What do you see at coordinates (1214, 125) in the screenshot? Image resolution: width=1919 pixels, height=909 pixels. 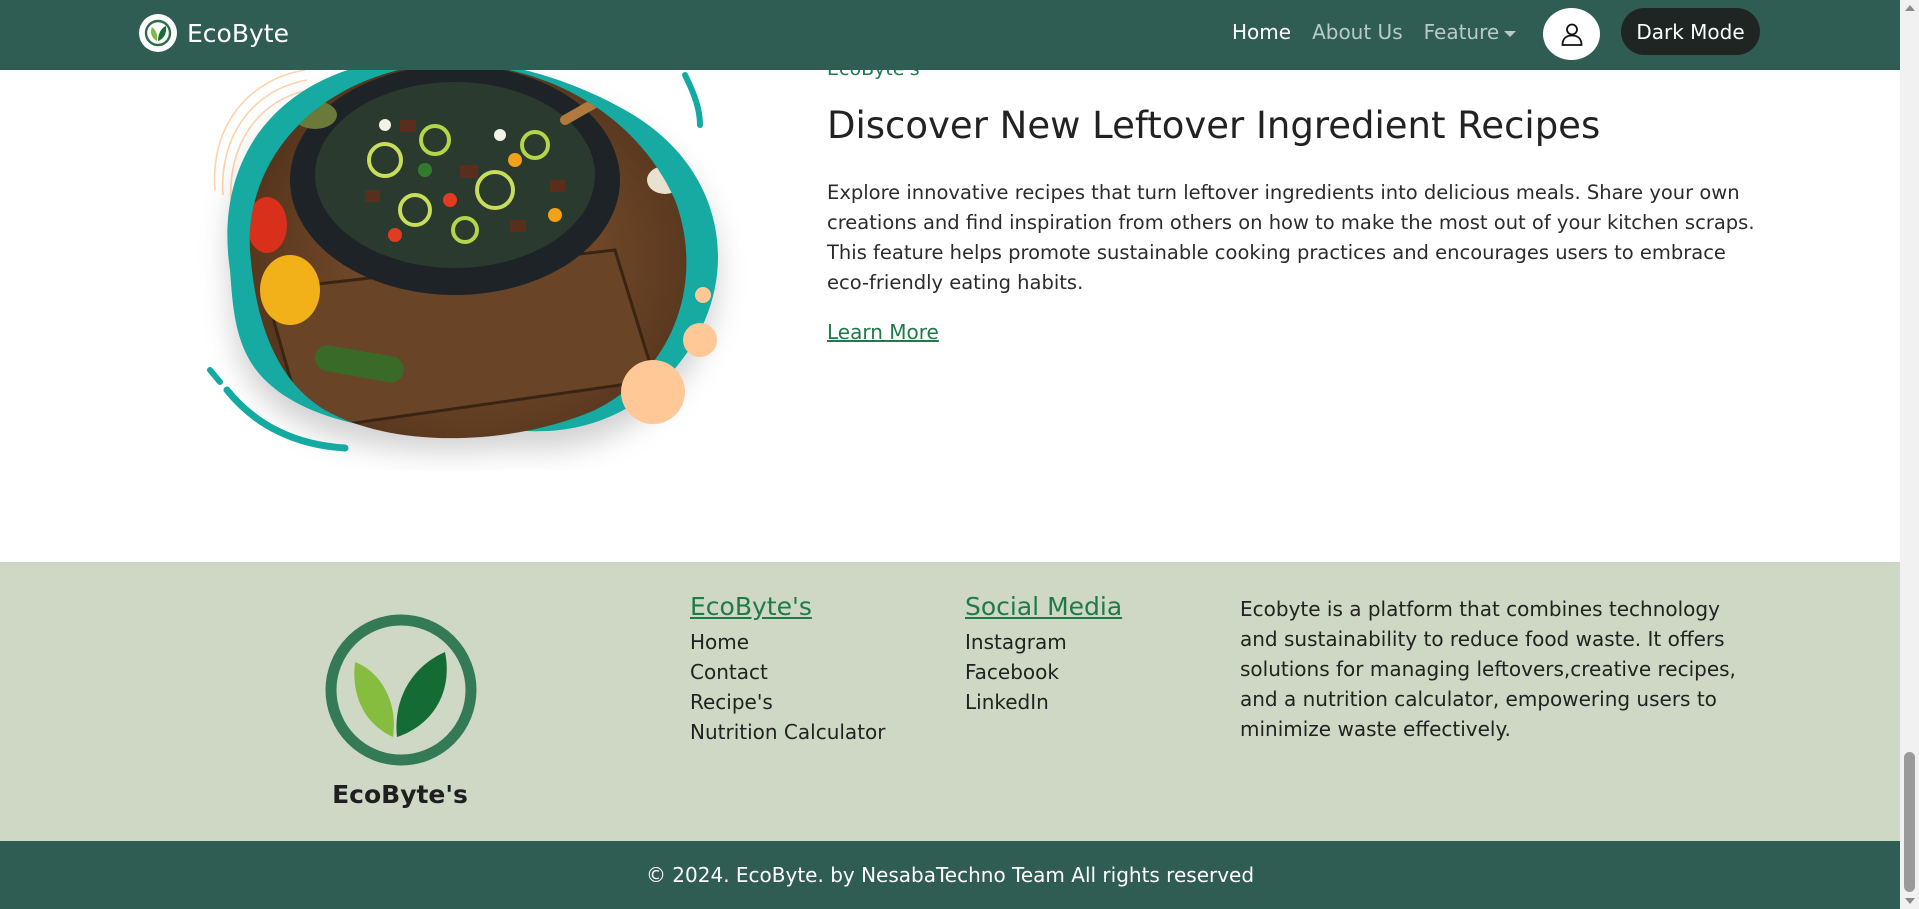 I see `feature-title: Discover New Leftover Ingredient Recipes` at bounding box center [1214, 125].